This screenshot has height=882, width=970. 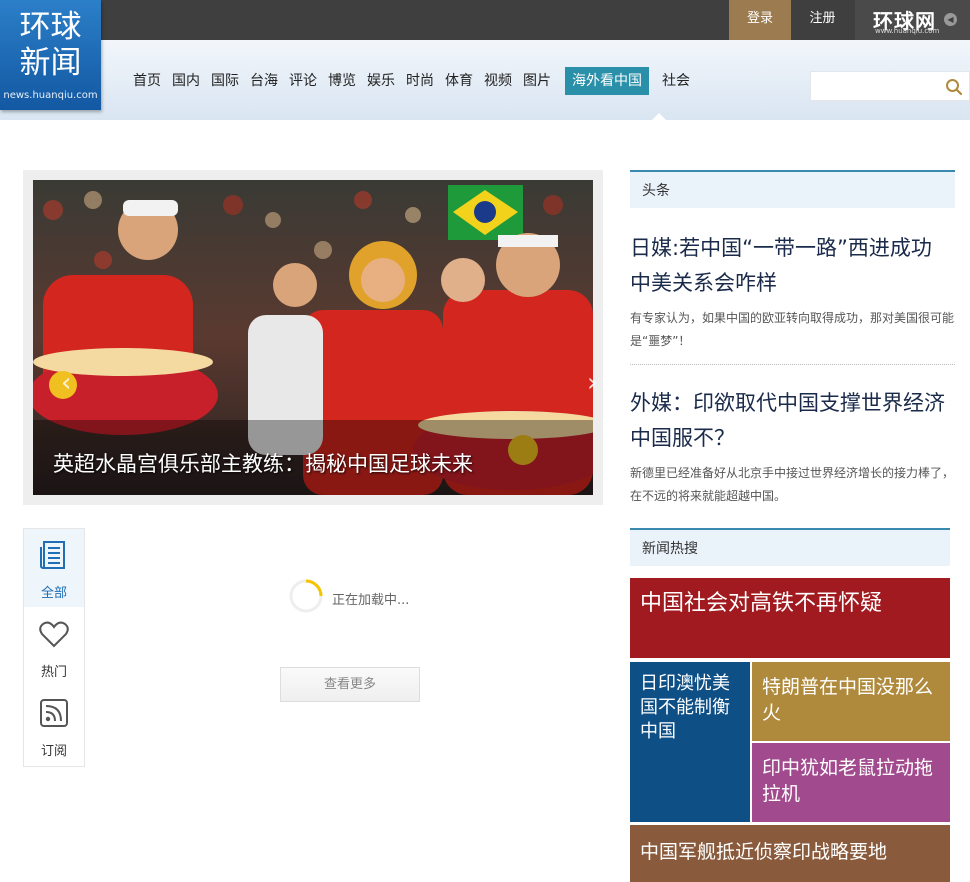 What do you see at coordinates (822, 20) in the screenshot?
I see `register-link: 注册` at bounding box center [822, 20].